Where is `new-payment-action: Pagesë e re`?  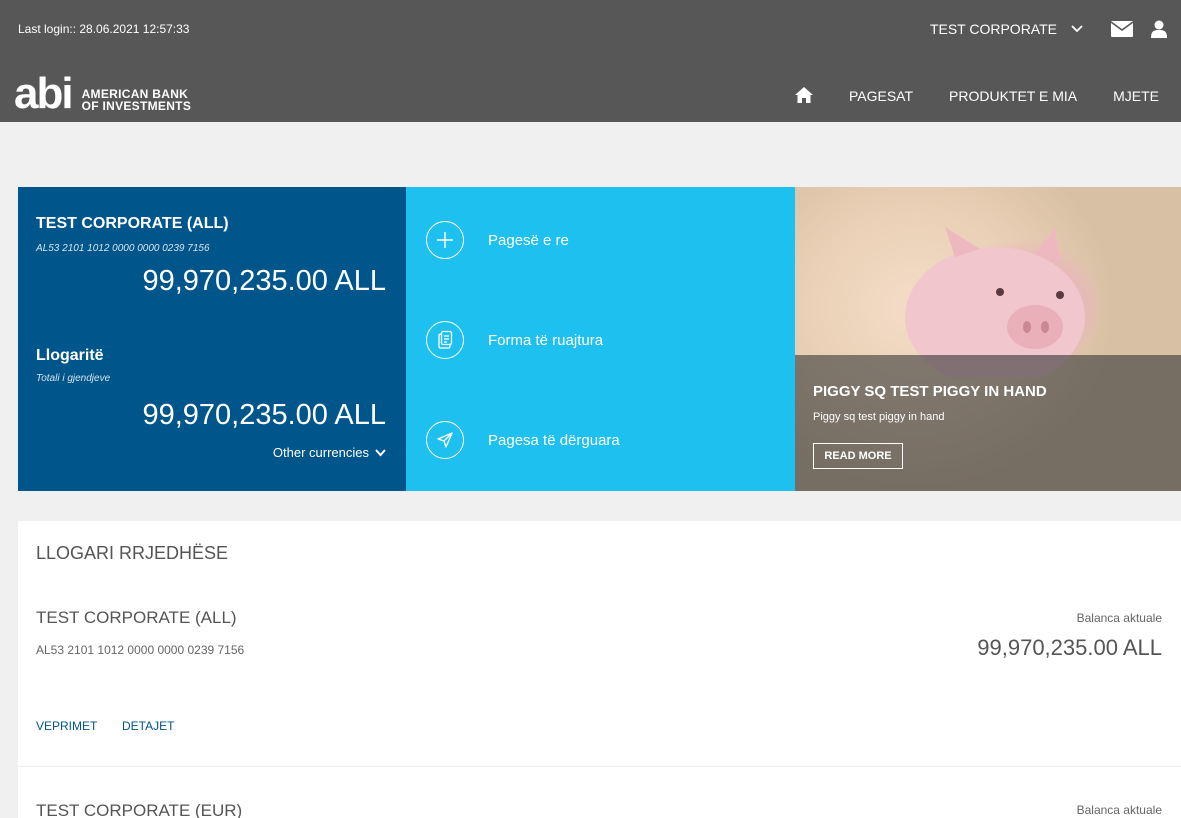 new-payment-action: Pagesë e re is located at coordinates (497, 240).